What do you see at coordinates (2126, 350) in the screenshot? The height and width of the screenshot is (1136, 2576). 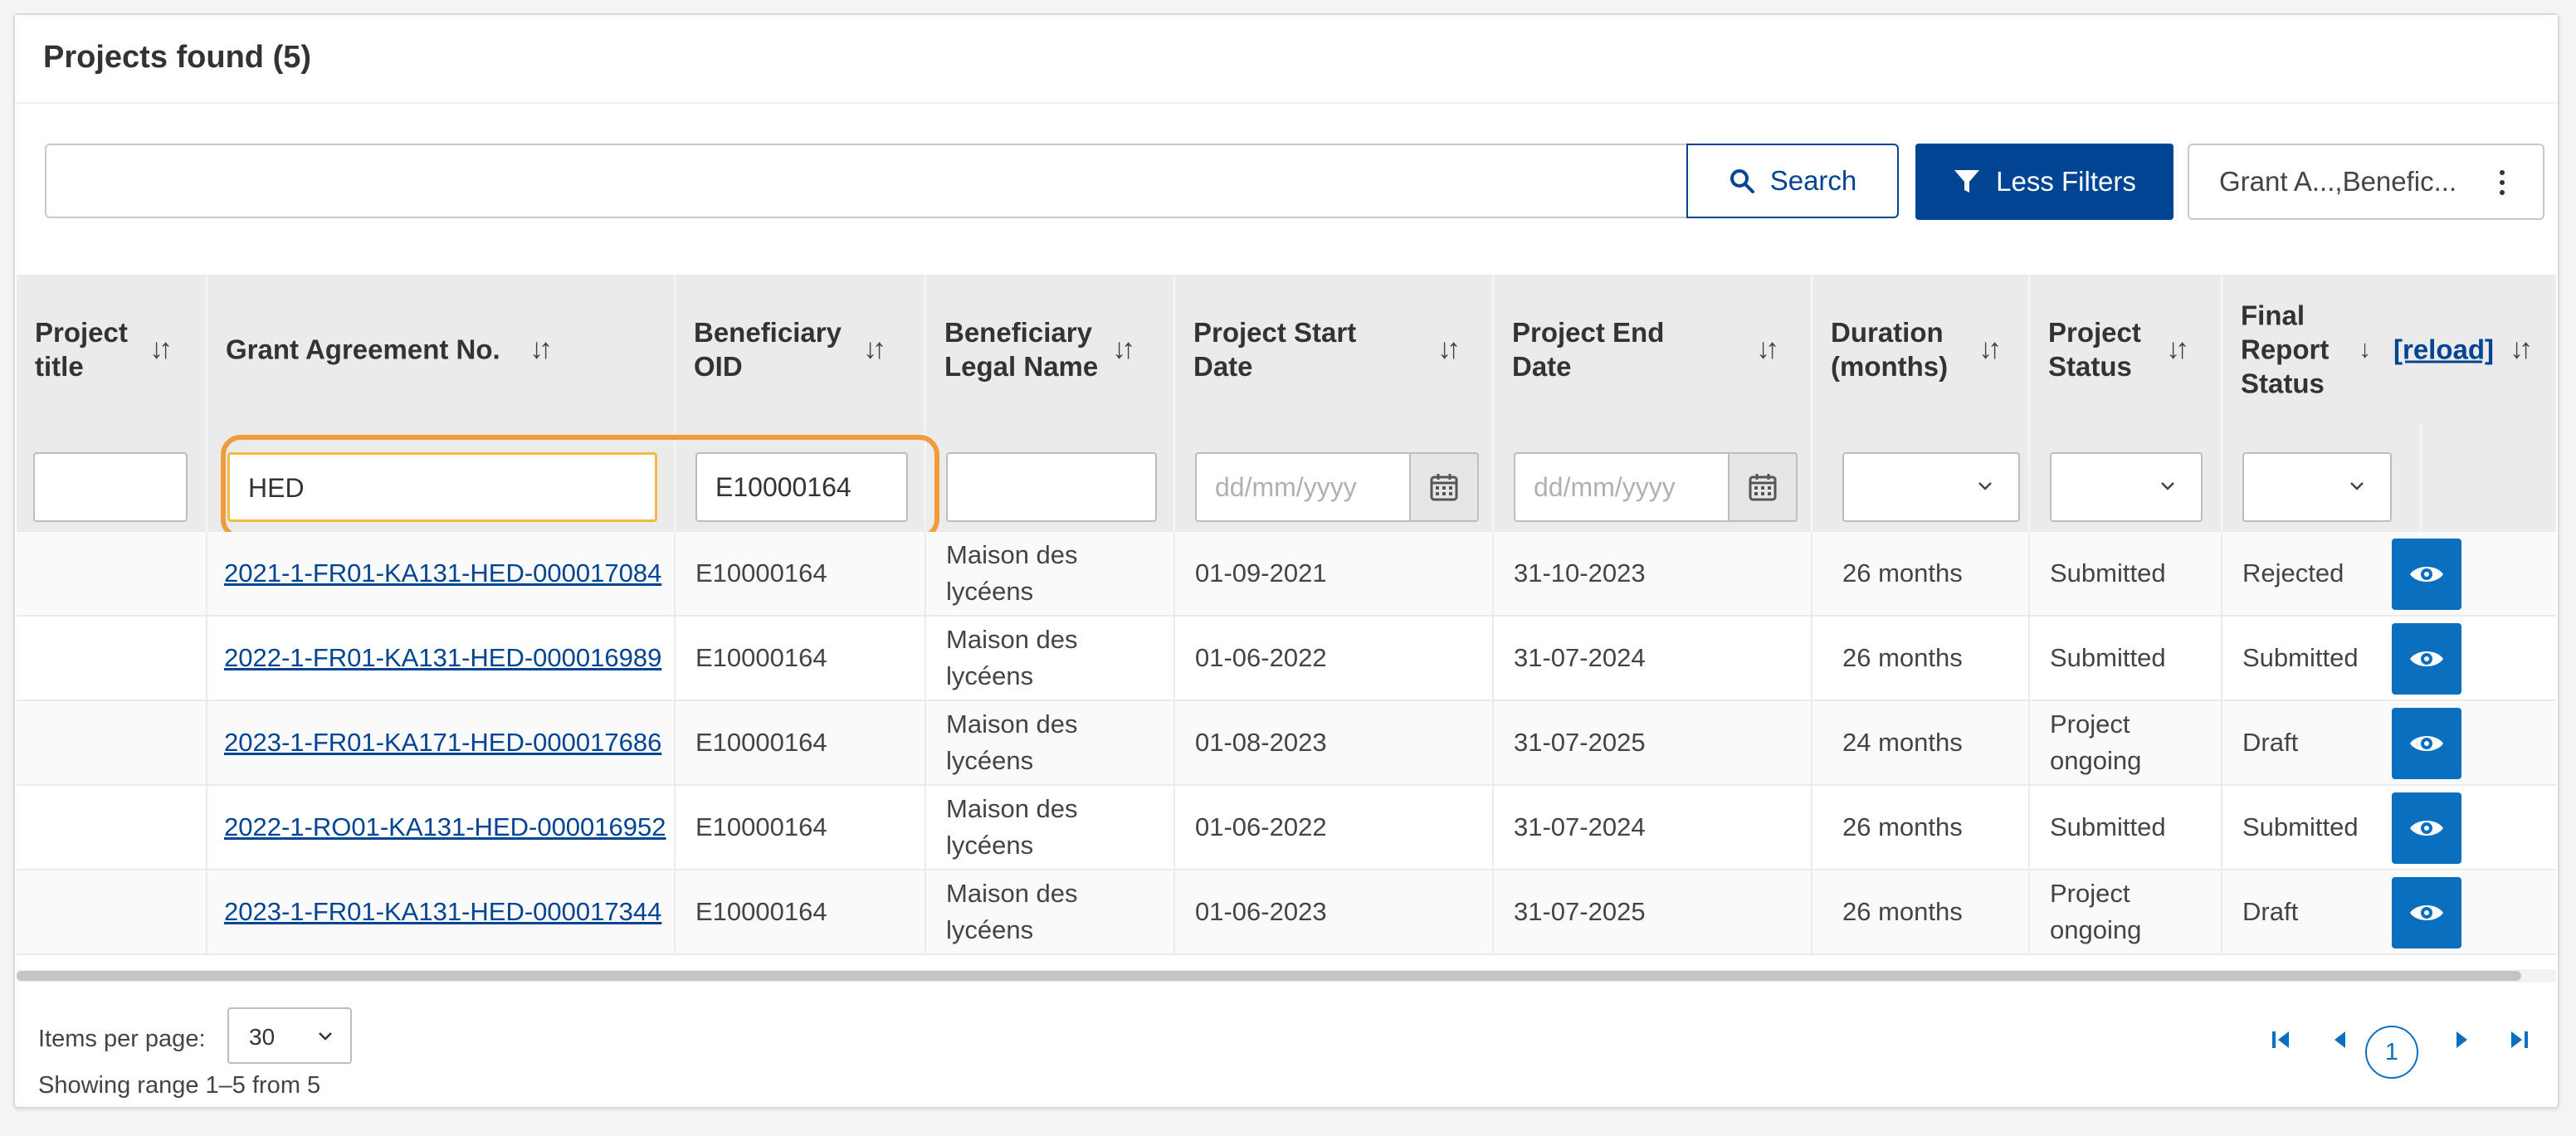 I see `column-header-project-status: Project Status ↓↑` at bounding box center [2126, 350].